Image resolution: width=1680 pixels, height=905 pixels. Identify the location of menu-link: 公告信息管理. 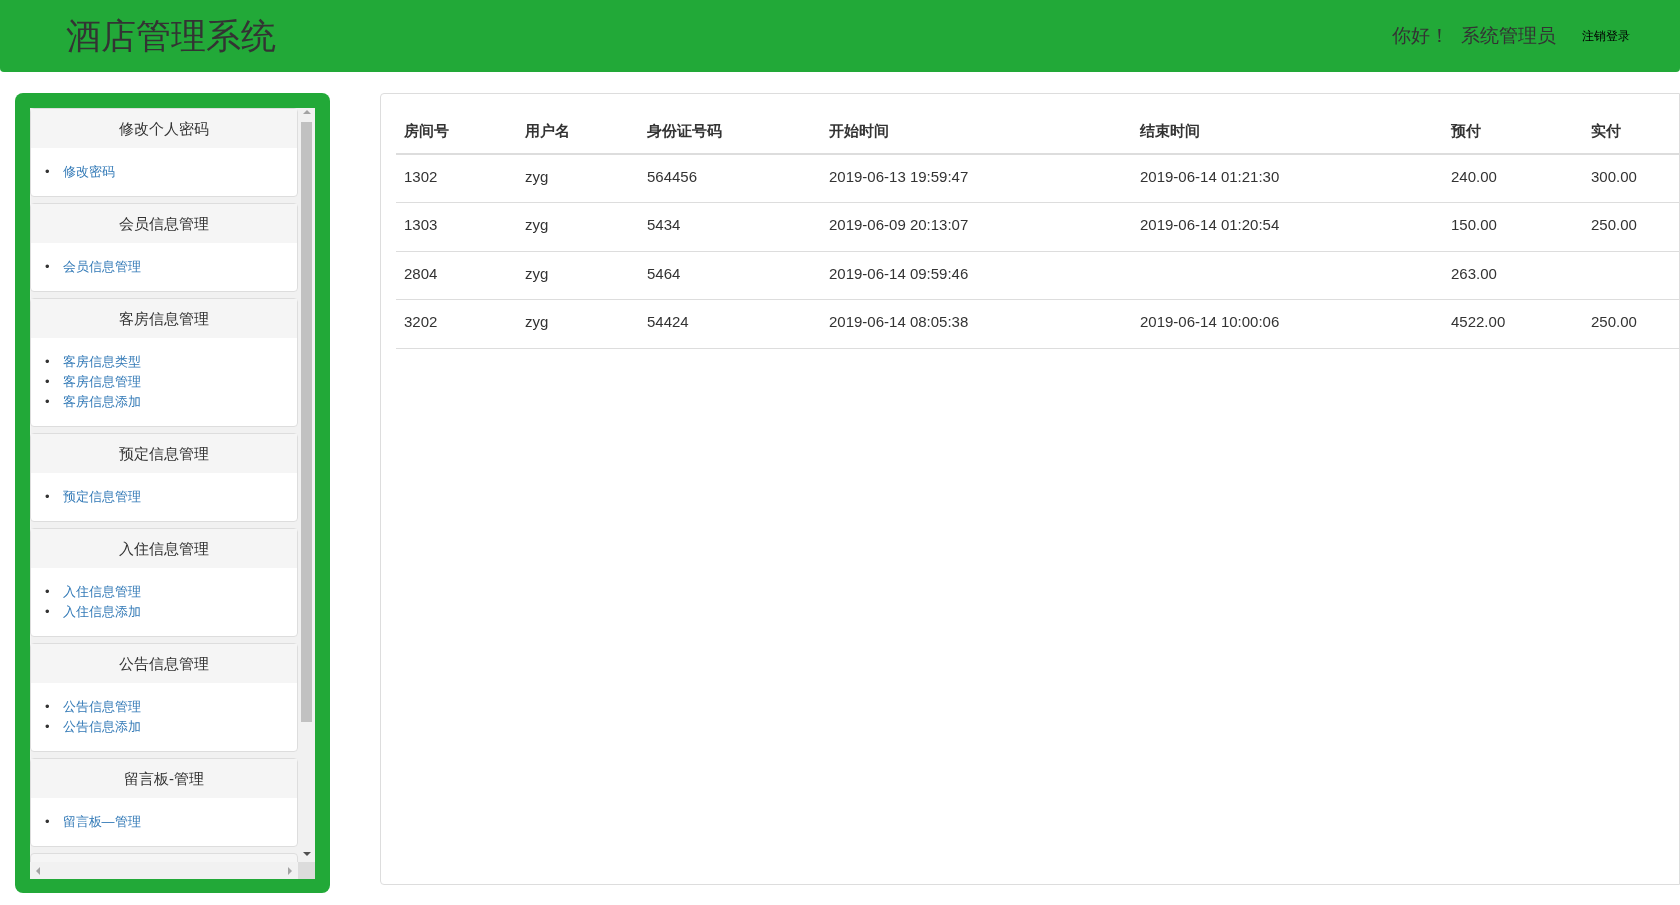
(101, 707).